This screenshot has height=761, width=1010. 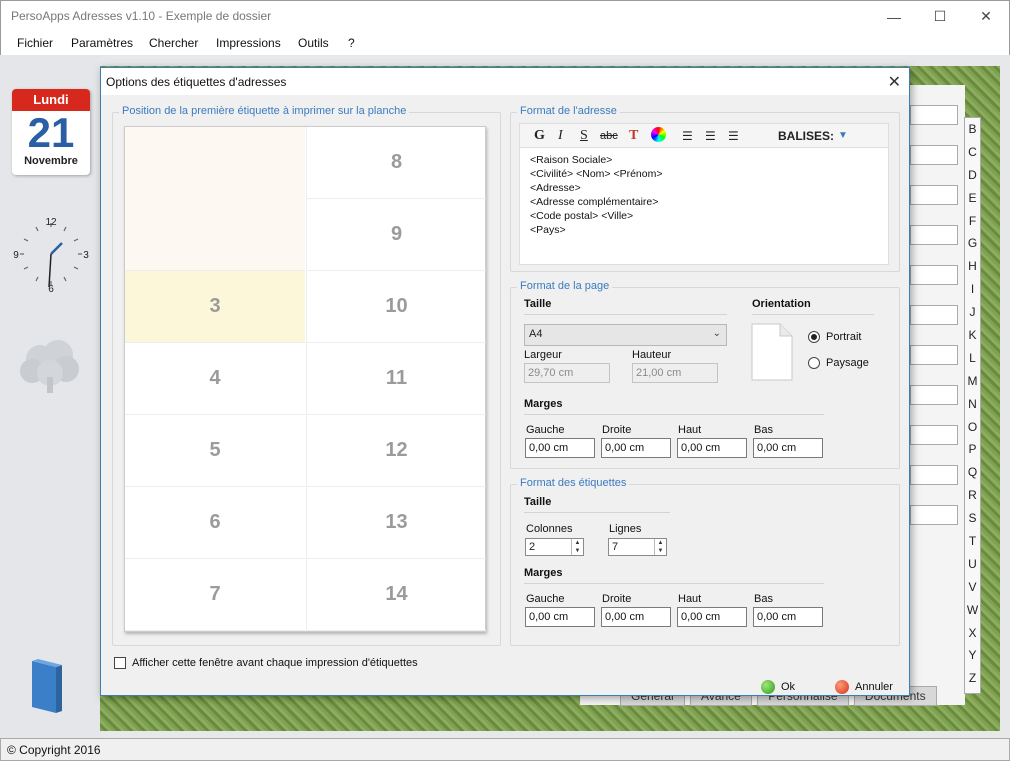 I want to click on menu-fichier: Fichier, so click(x=35, y=43).